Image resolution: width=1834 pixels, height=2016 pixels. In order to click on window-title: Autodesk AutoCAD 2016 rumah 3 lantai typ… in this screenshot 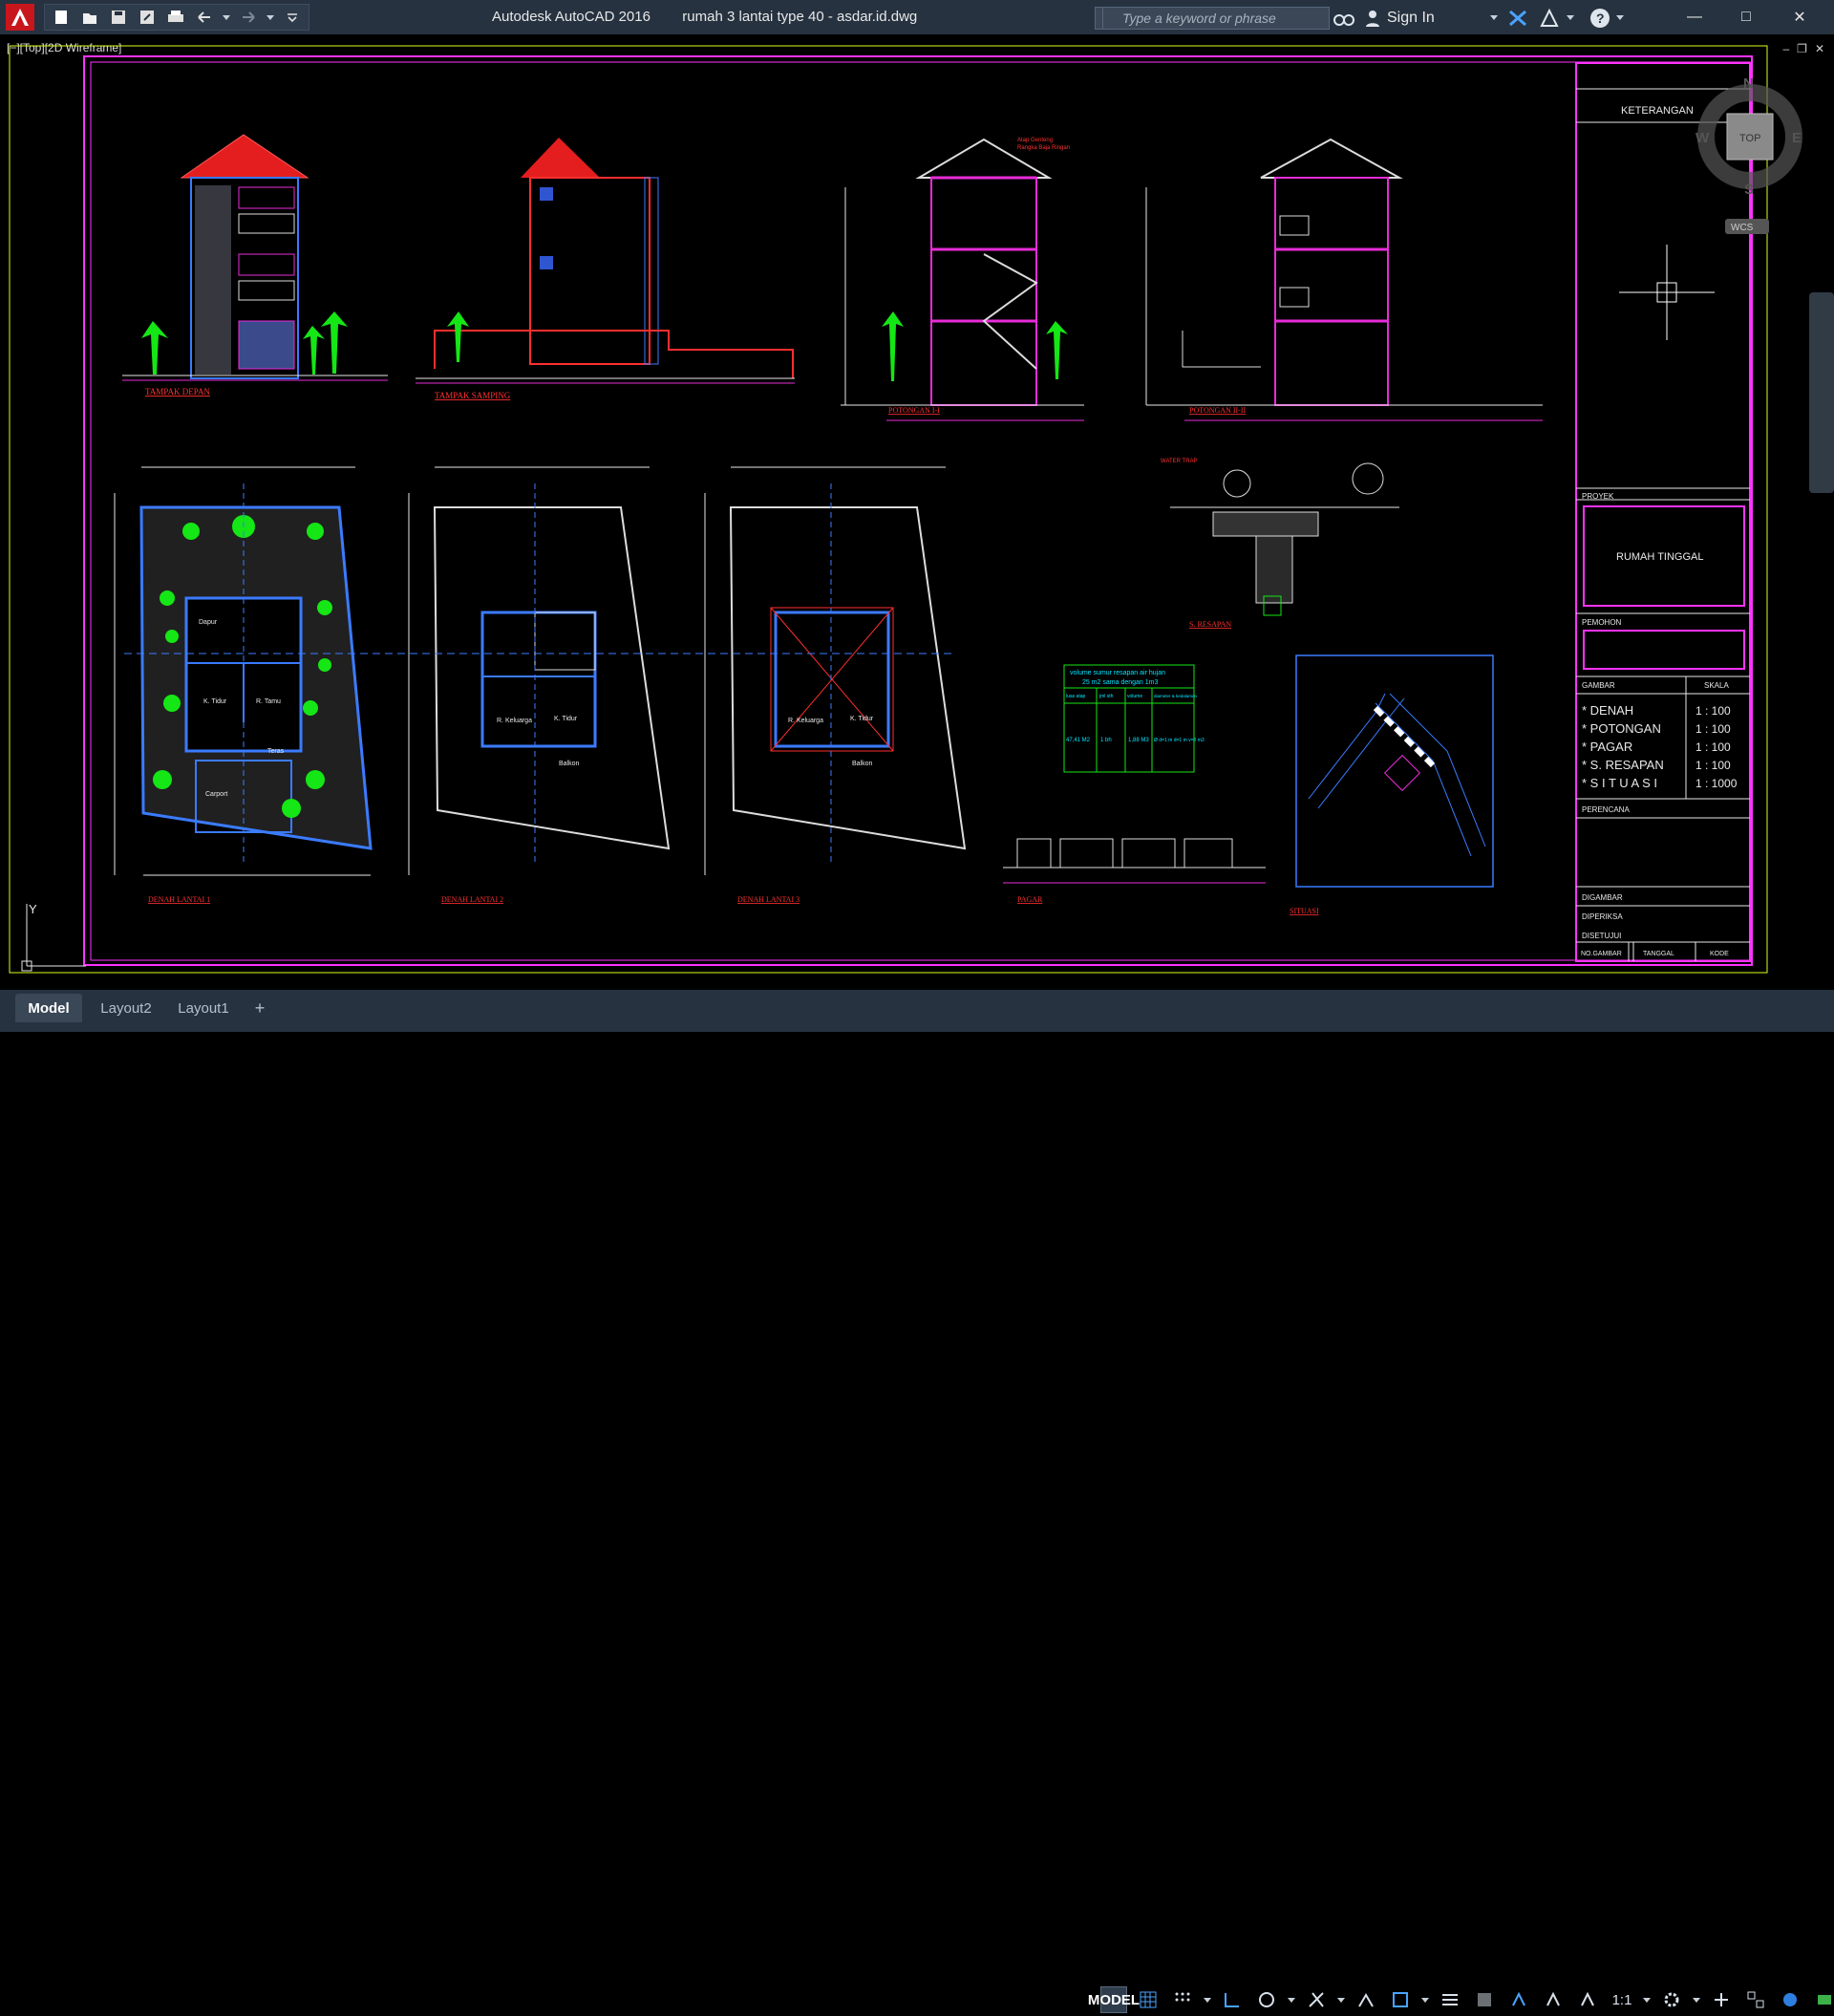, I will do `click(704, 17)`.